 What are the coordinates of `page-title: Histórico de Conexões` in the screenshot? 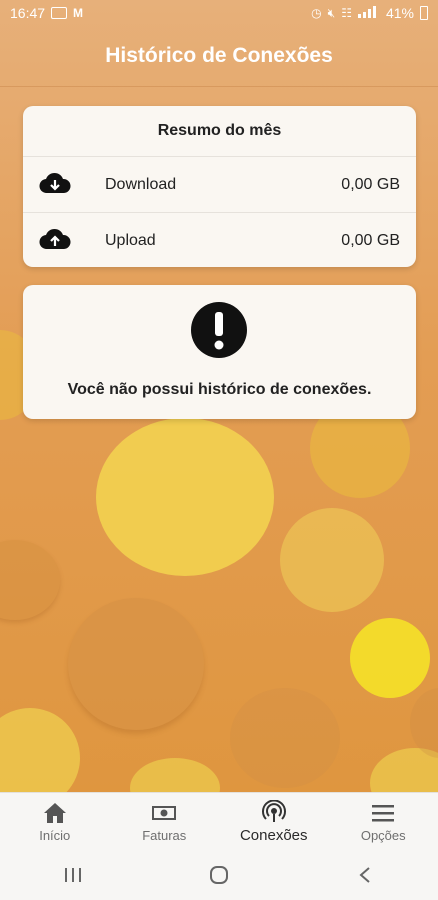 It's located at (219, 55).